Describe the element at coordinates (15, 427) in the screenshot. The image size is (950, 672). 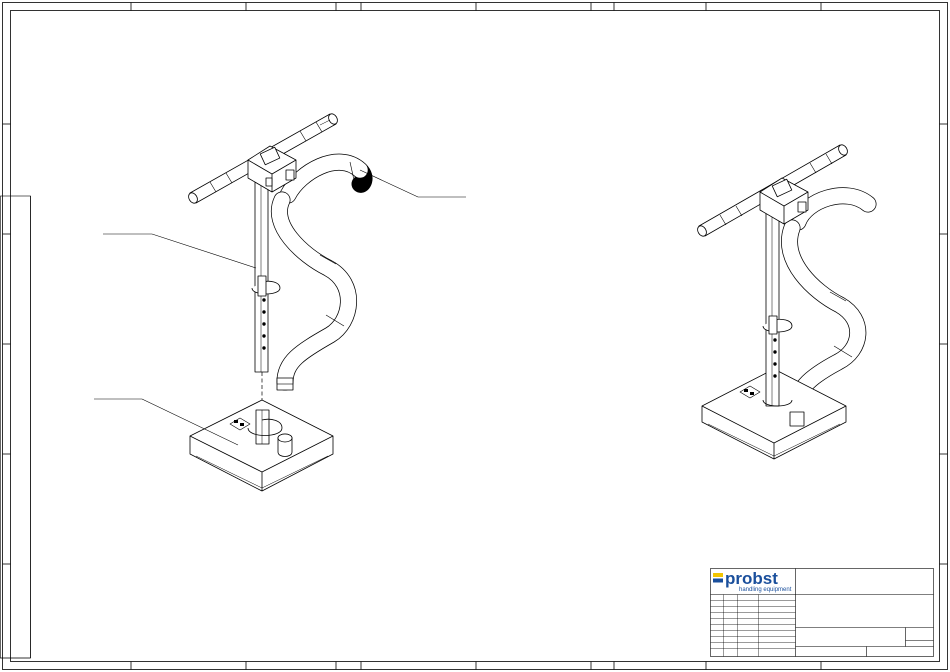
I see `title-side-strip` at that location.